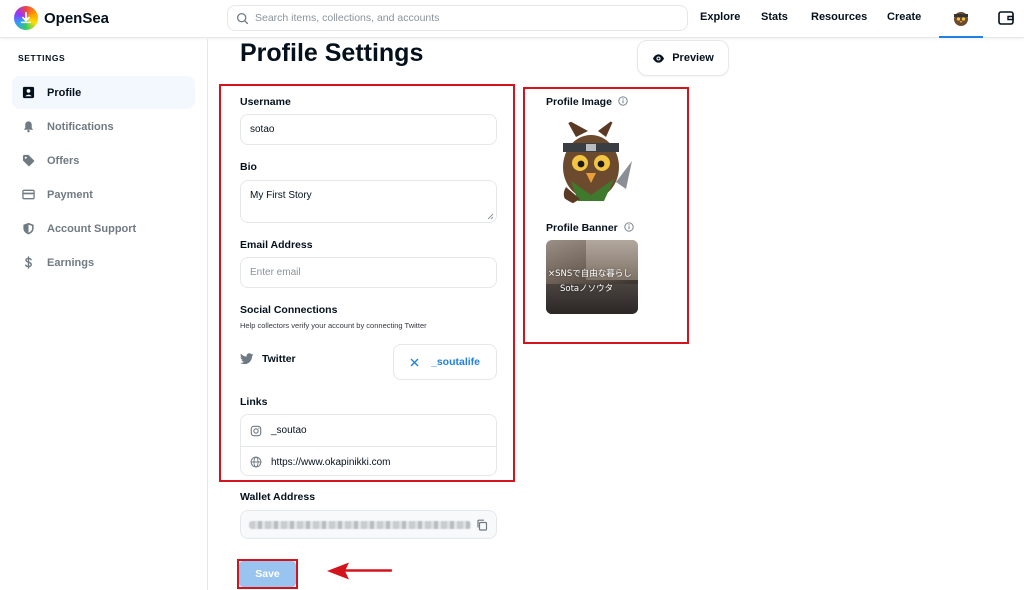 The height and width of the screenshot is (590, 1024). Describe the element at coordinates (659, 58) in the screenshot. I see `eye-icon` at that location.